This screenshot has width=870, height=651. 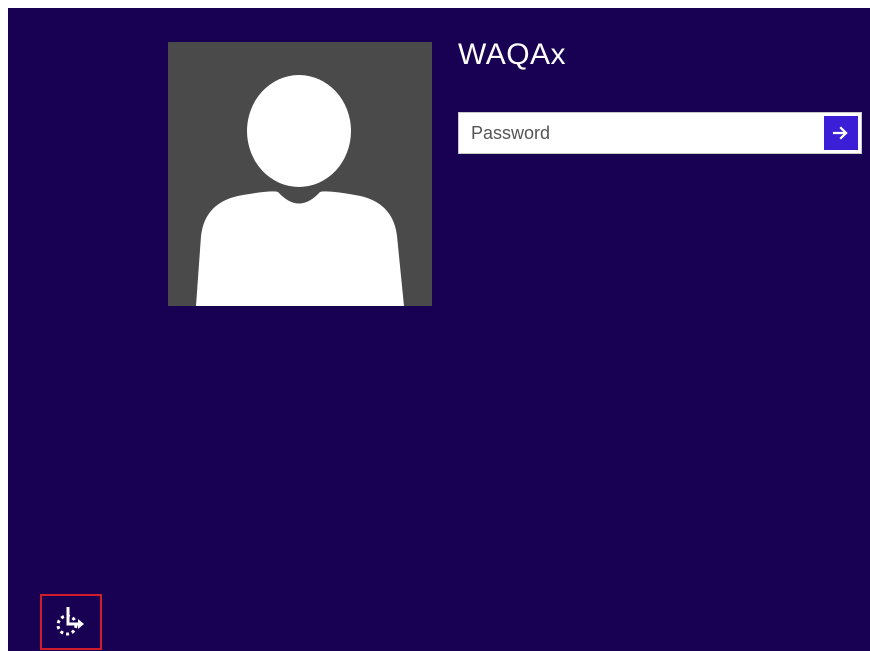 I want to click on arrow-right-icon, so click(x=840, y=133).